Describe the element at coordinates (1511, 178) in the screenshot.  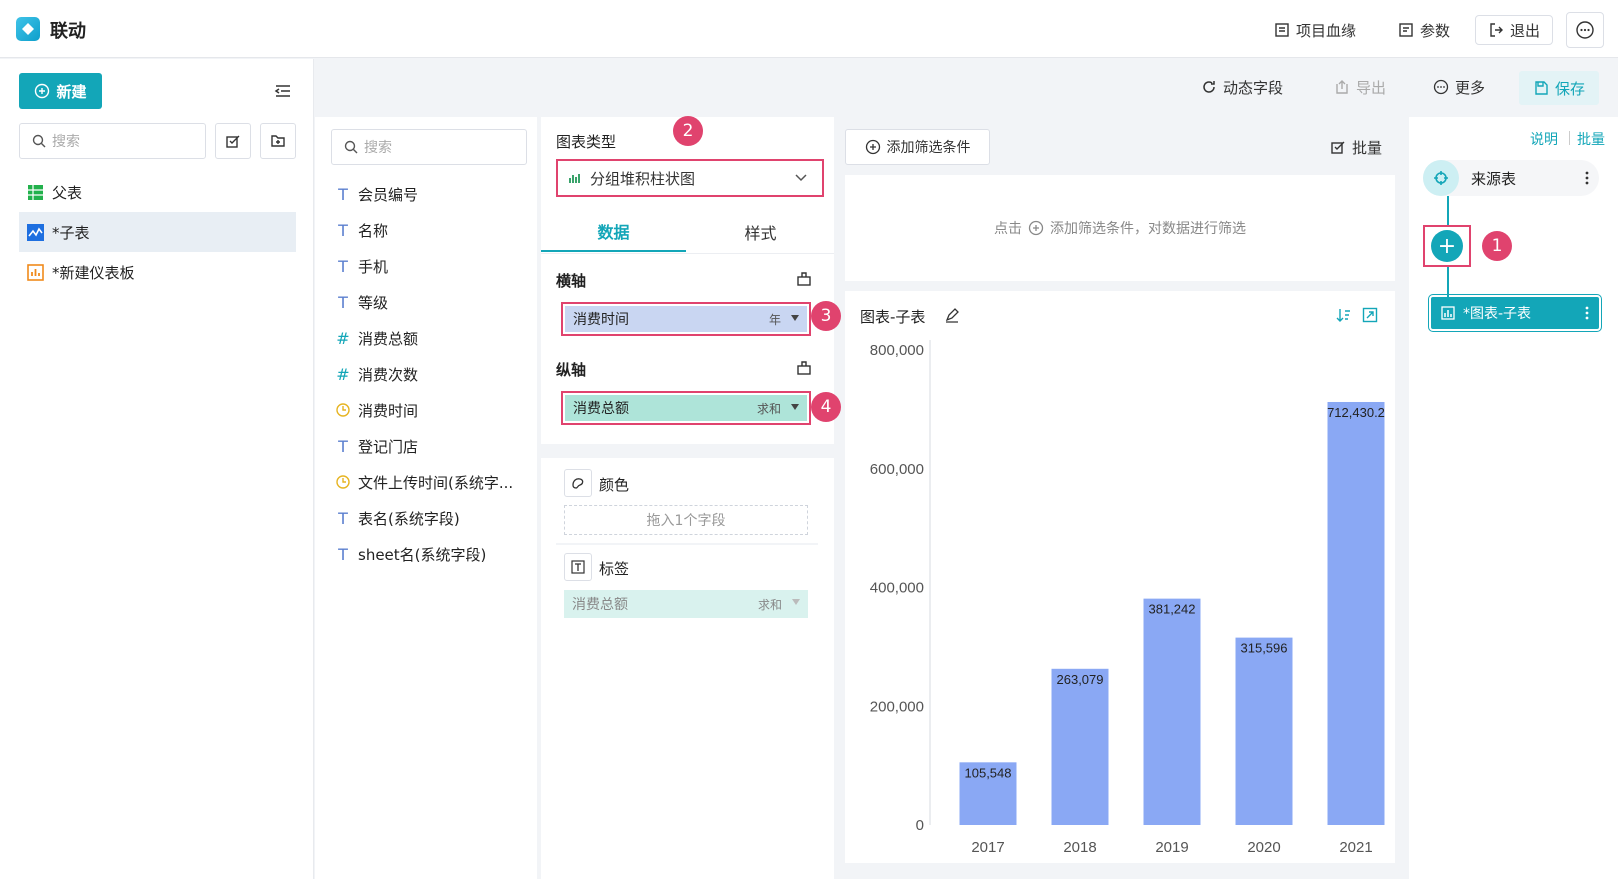
I see `source-table-node: 来源表` at that location.